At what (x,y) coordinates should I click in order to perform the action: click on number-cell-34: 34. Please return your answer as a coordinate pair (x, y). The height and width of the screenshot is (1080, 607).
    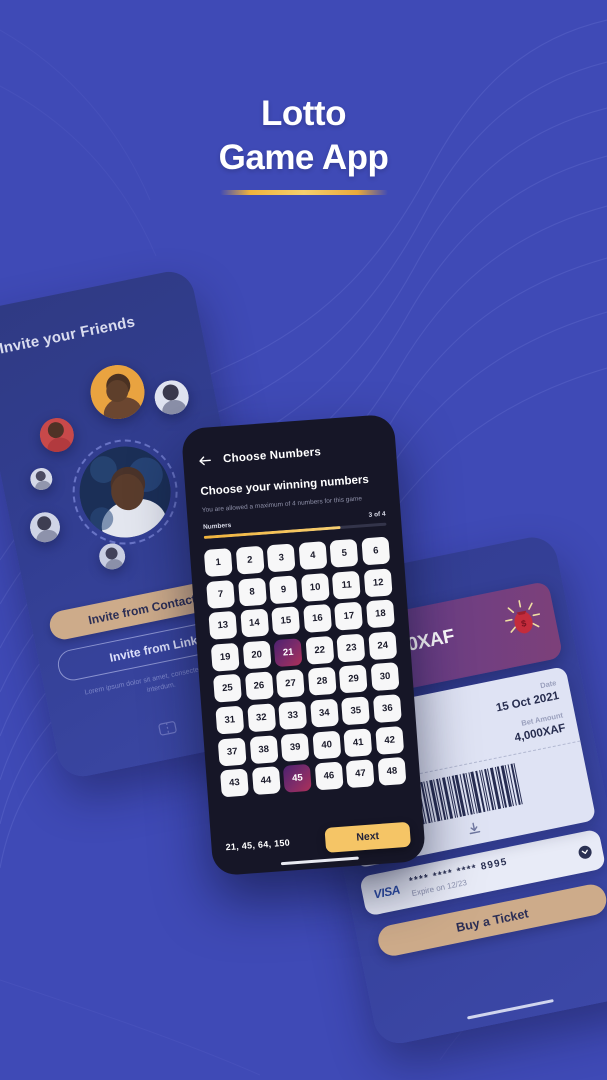
    Looking at the image, I should click on (324, 713).